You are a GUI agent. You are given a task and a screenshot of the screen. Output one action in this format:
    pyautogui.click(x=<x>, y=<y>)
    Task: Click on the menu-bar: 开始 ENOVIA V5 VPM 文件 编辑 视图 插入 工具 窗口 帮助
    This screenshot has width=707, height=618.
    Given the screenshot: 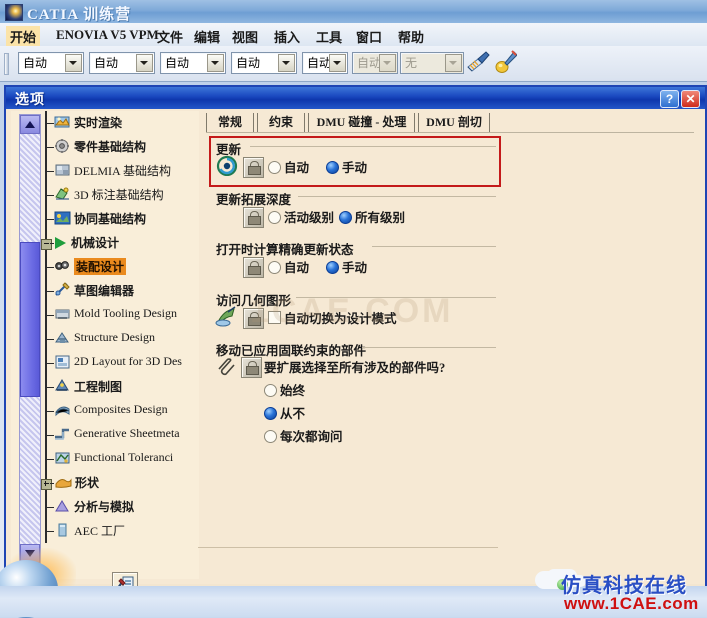 What is the action you would take?
    pyautogui.click(x=353, y=35)
    